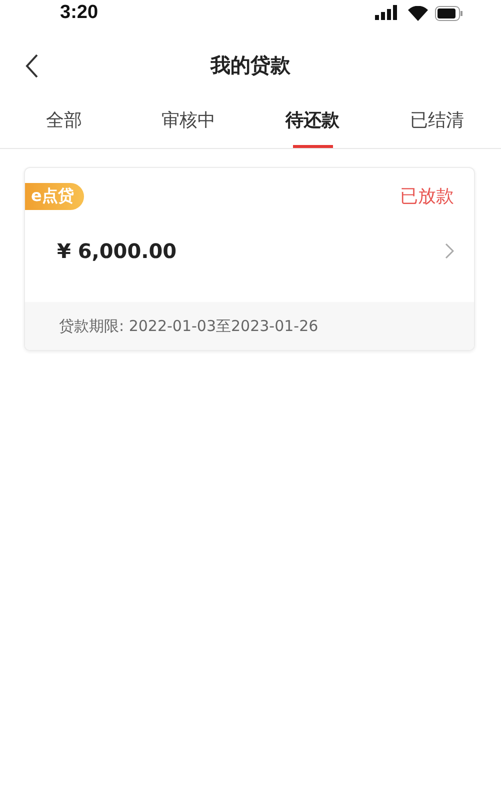 Image resolution: width=501 pixels, height=800 pixels. I want to click on chevron-right-icon, so click(449, 251).